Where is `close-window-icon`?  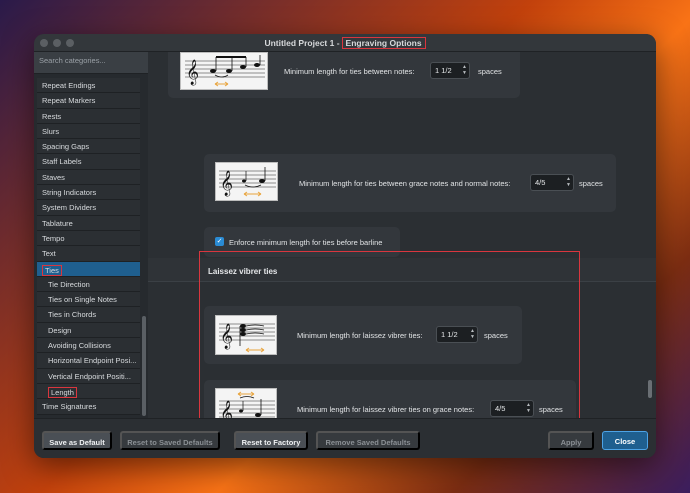
close-window-icon is located at coordinates (44, 43).